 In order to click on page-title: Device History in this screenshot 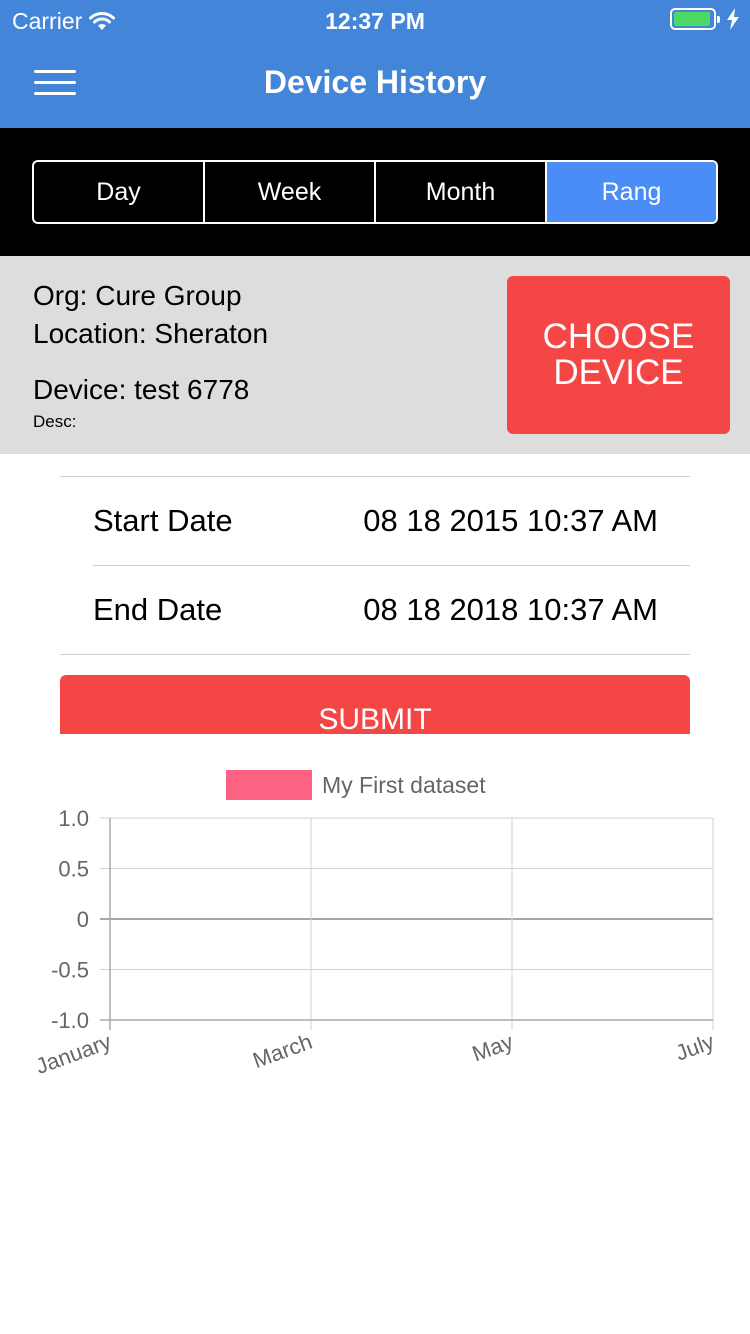, I will do `click(375, 82)`.